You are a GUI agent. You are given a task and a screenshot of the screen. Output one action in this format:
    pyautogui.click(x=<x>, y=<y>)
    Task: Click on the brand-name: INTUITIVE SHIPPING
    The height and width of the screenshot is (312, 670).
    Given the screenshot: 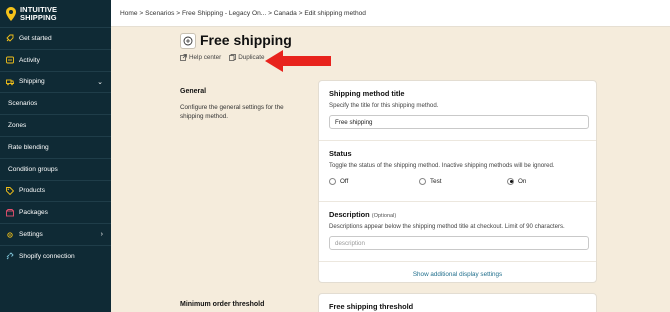 What is the action you would take?
    pyautogui.click(x=39, y=13)
    